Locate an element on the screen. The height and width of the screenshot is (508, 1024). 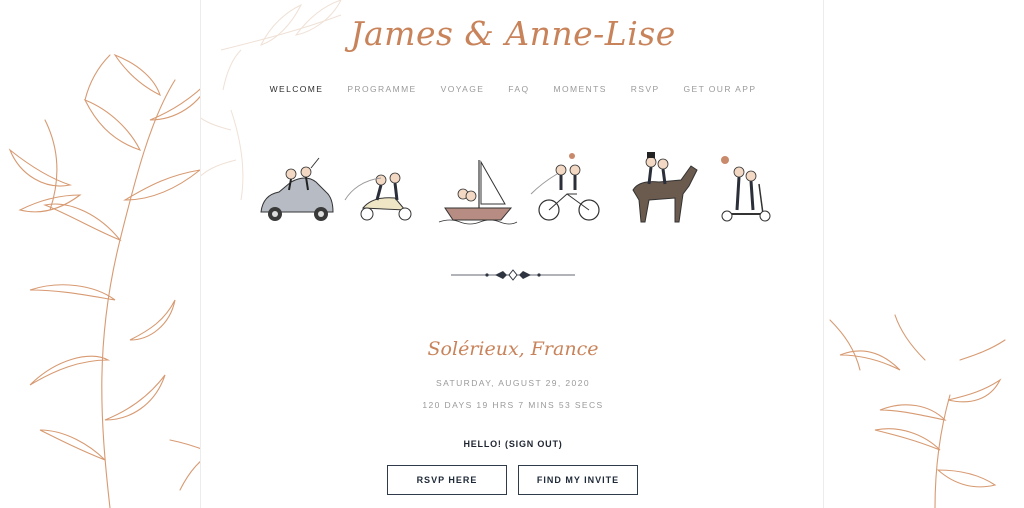
greeting: HELLO! (SIGN OUT) is located at coordinates (513, 444).